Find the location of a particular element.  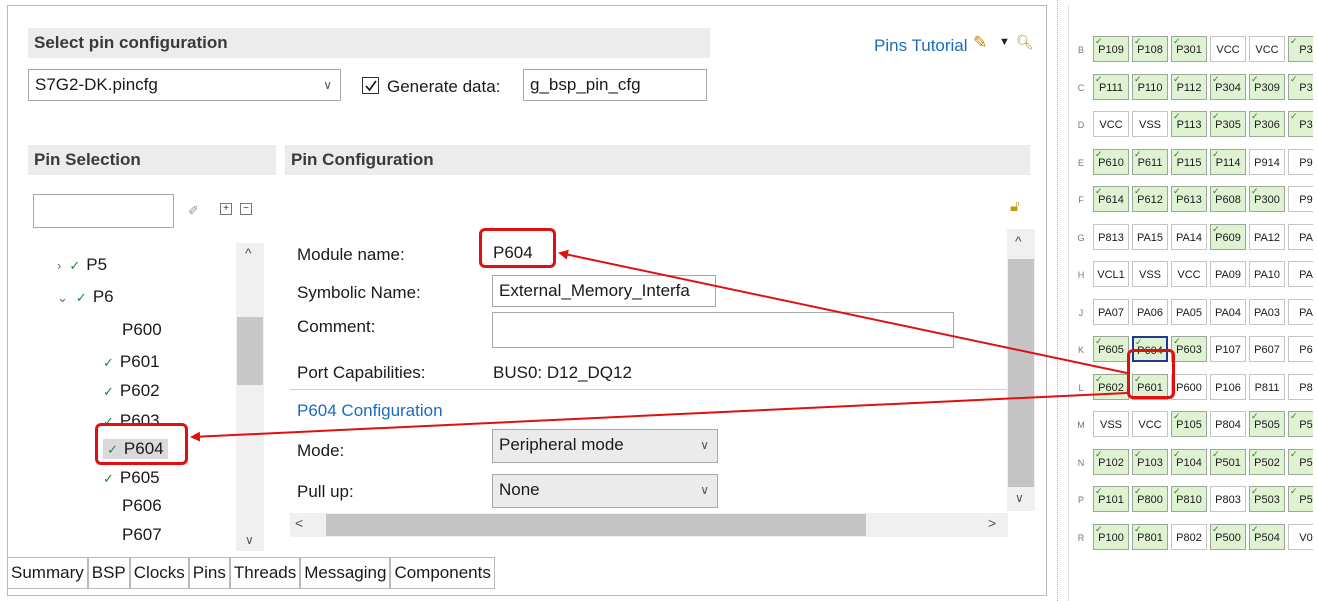

arrow-to-tree-item is located at coordinates (659, 417).